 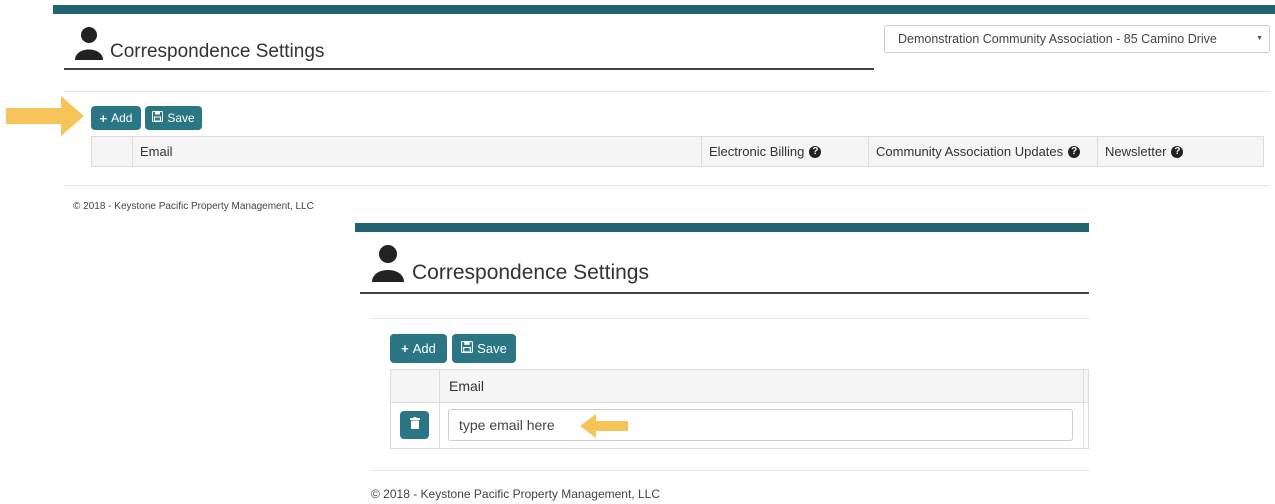 I want to click on column-header-community-updates: Community Association Updates?, so click(x=978, y=151).